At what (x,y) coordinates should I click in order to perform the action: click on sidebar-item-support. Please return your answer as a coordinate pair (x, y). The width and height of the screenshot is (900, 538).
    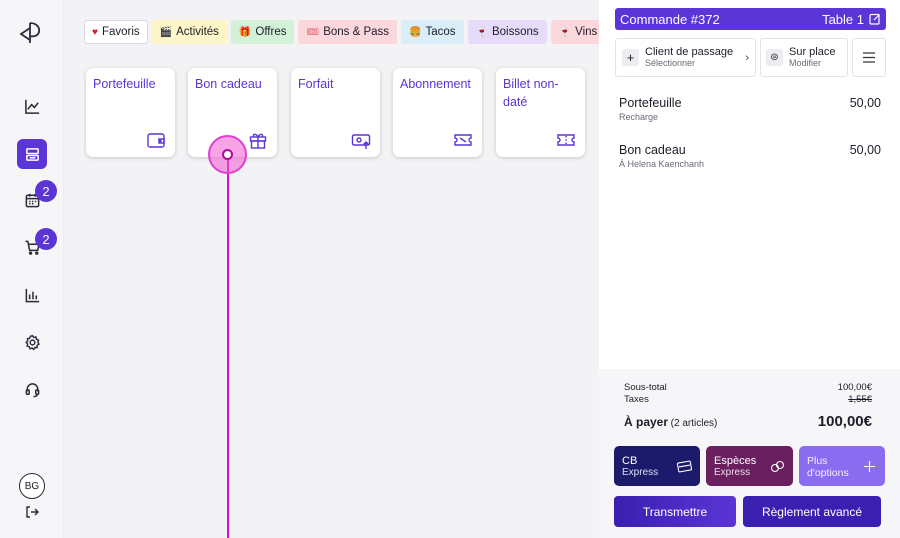
    Looking at the image, I should click on (32, 389).